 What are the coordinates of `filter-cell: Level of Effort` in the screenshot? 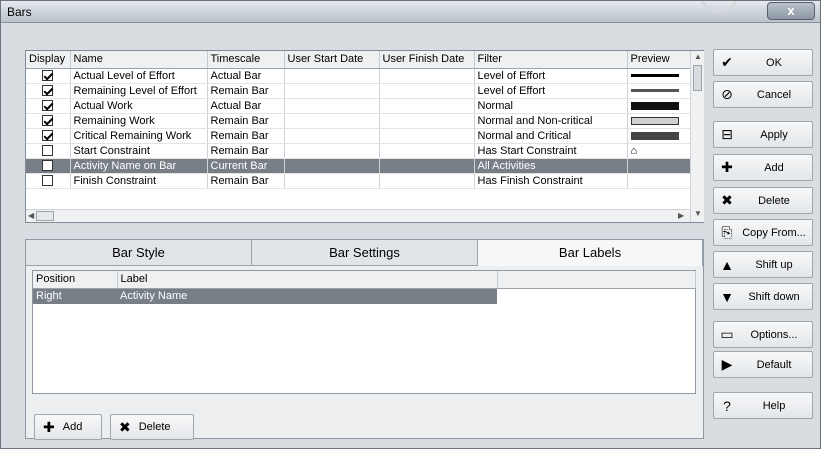 It's located at (551, 91).